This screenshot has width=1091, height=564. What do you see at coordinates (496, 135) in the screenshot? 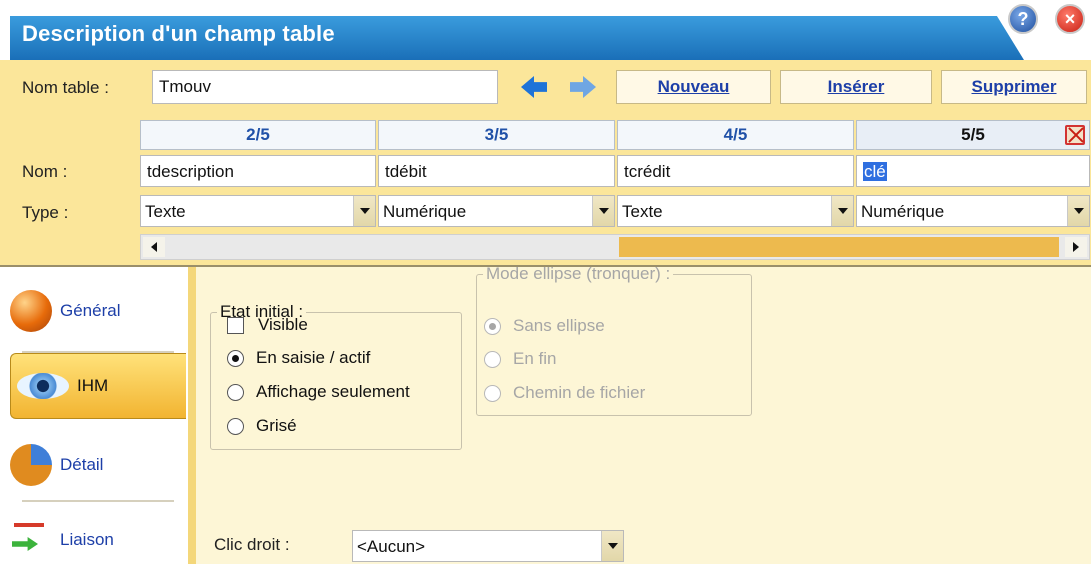
I see `column-head: 3/5` at bounding box center [496, 135].